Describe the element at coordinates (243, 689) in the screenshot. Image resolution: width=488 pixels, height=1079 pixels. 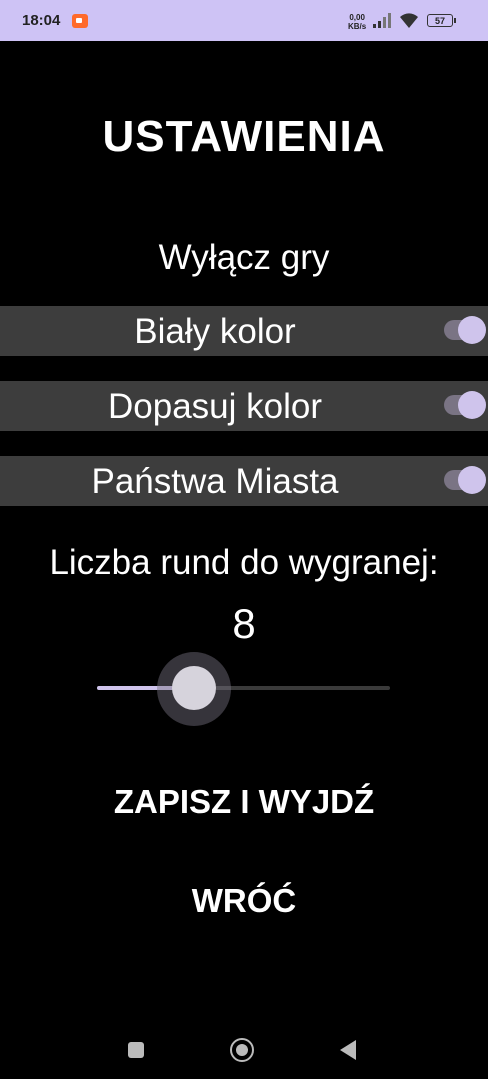
I see `rounds-slider` at that location.